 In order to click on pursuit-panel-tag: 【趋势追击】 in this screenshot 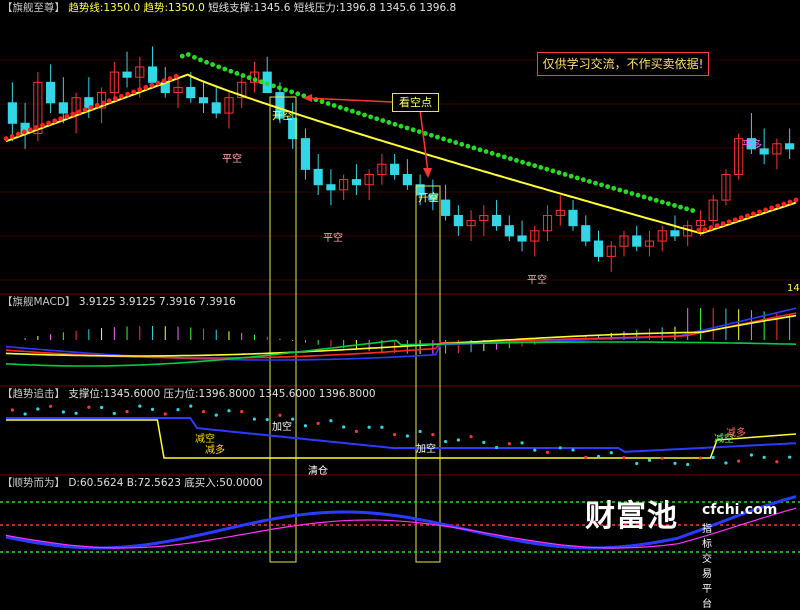, I will do `click(33, 394)`.